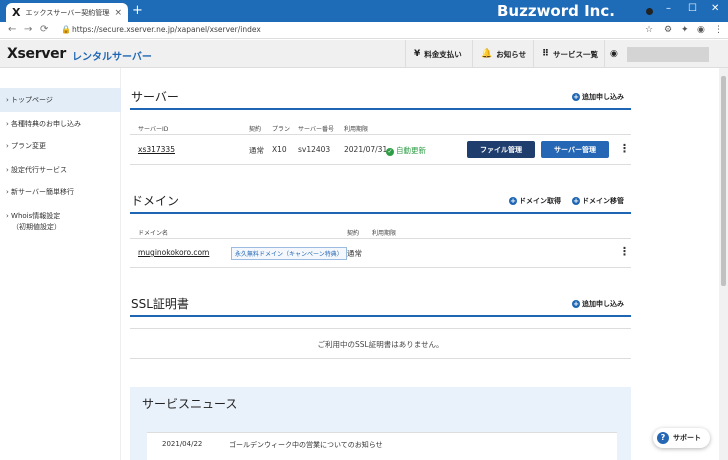  Describe the element at coordinates (112, 55) in the screenshot. I see `logo-subtitle: レンタルサーバー` at that location.